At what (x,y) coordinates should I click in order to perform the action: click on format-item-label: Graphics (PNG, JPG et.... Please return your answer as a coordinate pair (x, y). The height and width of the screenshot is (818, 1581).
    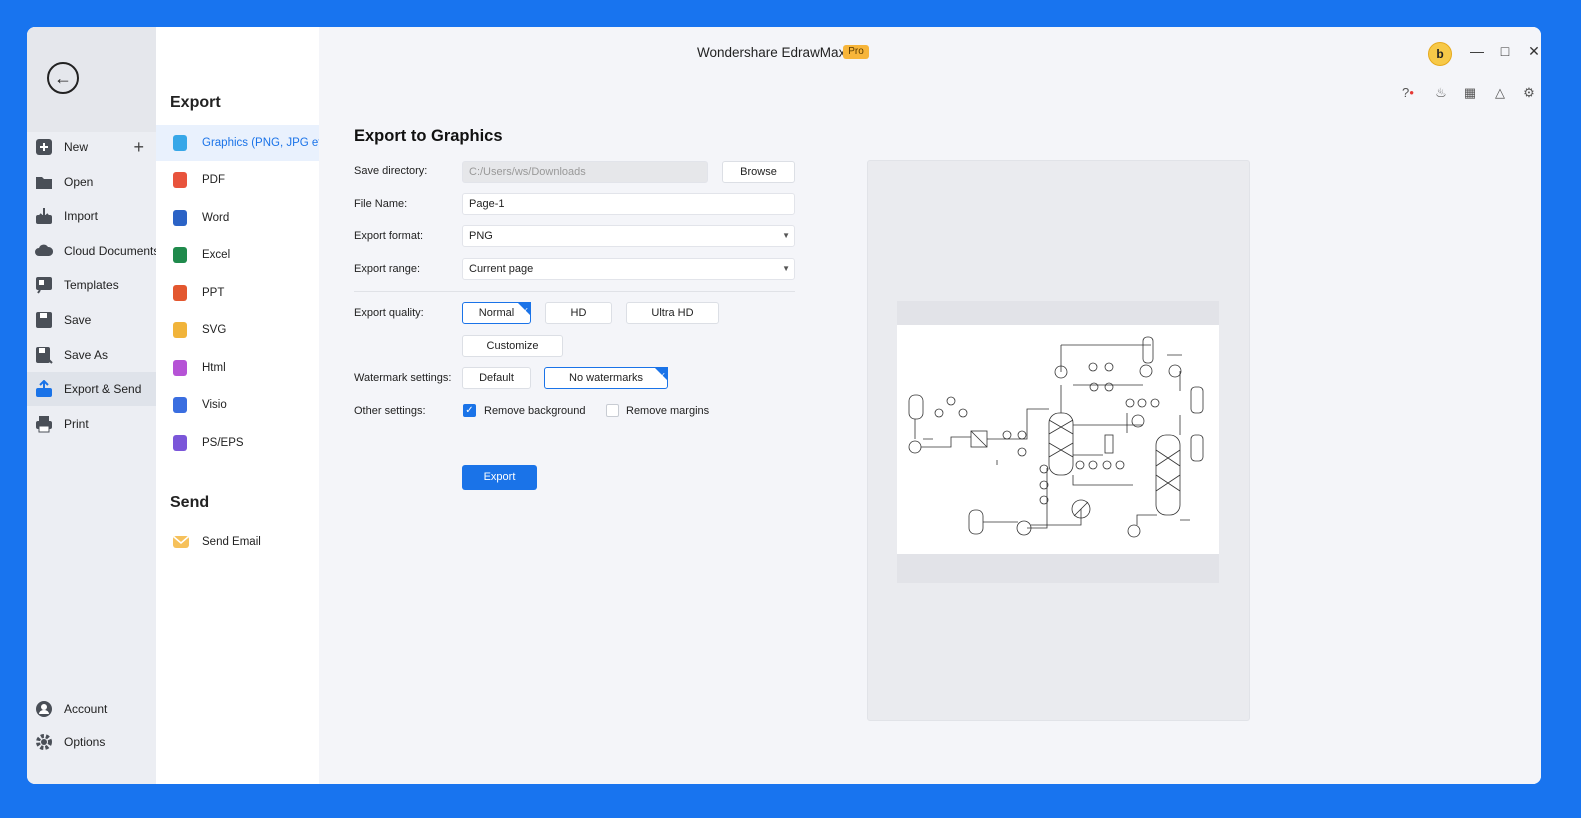
    Looking at the image, I should click on (267, 143).